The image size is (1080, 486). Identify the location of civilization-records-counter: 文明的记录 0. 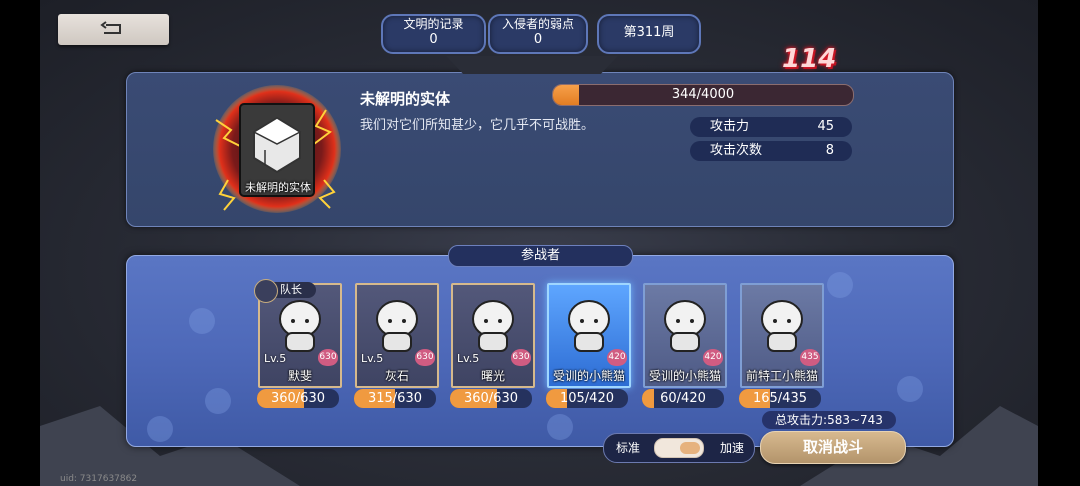
(433, 34).